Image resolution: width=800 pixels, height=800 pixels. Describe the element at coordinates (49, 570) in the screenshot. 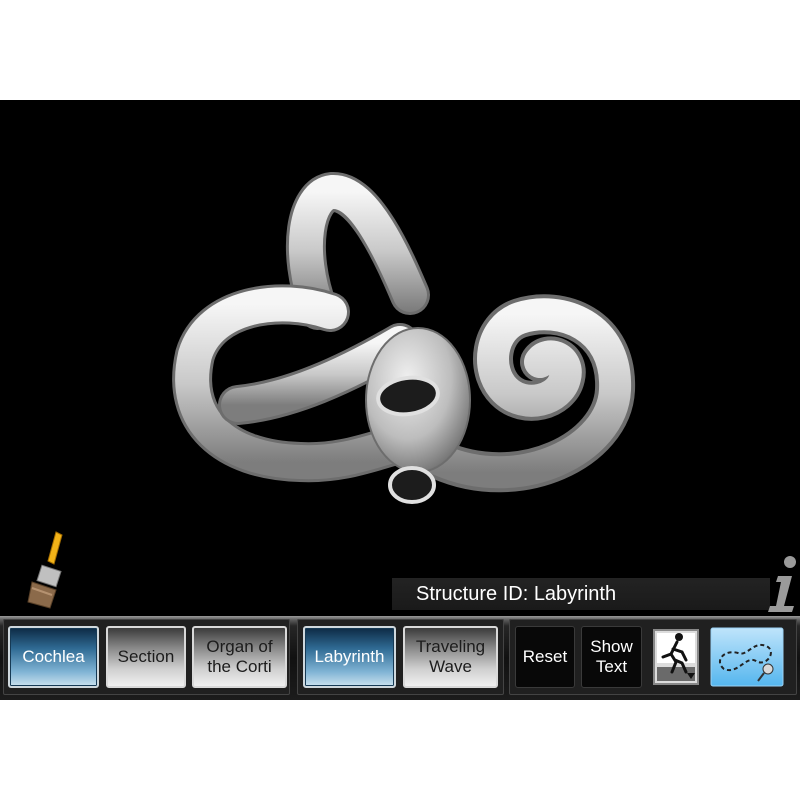

I see `paint-brush-icon` at that location.